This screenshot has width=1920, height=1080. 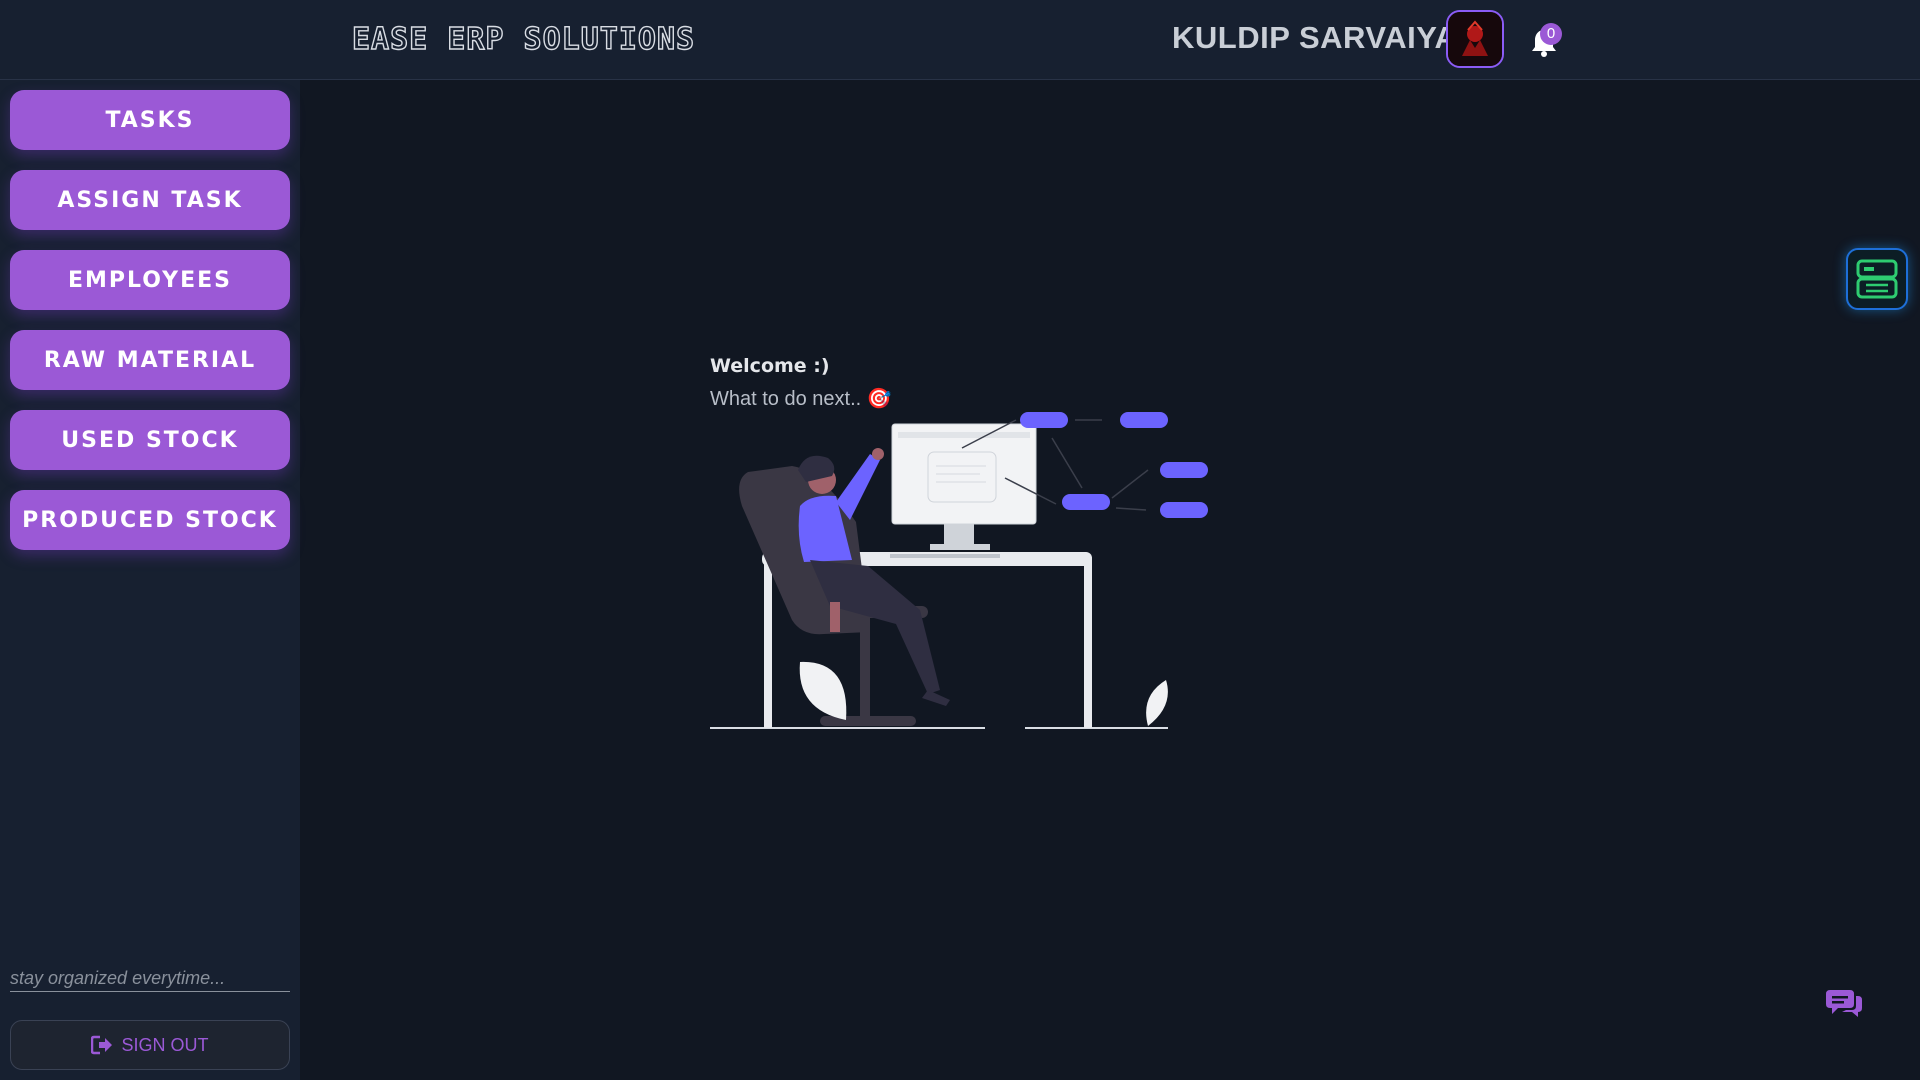 What do you see at coordinates (102, 1045) in the screenshot?
I see `sign-out-icon` at bounding box center [102, 1045].